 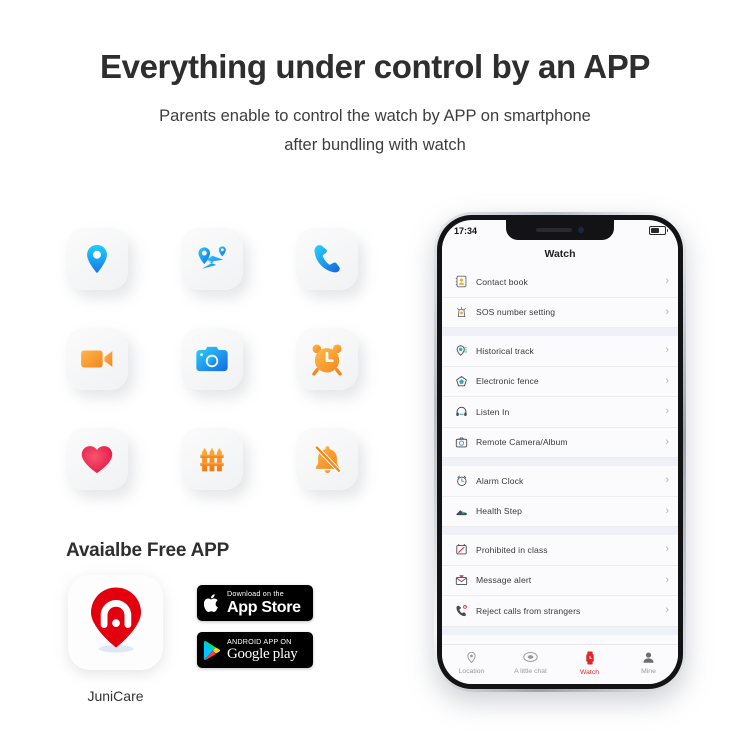 What do you see at coordinates (658, 230) in the screenshot?
I see `battery-icon` at bounding box center [658, 230].